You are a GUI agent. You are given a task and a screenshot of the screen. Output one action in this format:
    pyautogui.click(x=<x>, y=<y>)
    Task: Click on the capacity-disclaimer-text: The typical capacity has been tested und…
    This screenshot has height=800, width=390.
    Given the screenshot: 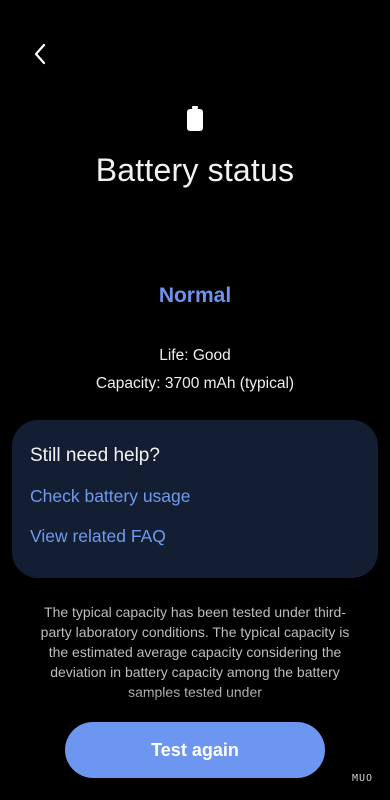 What is the action you would take?
    pyautogui.click(x=195, y=652)
    